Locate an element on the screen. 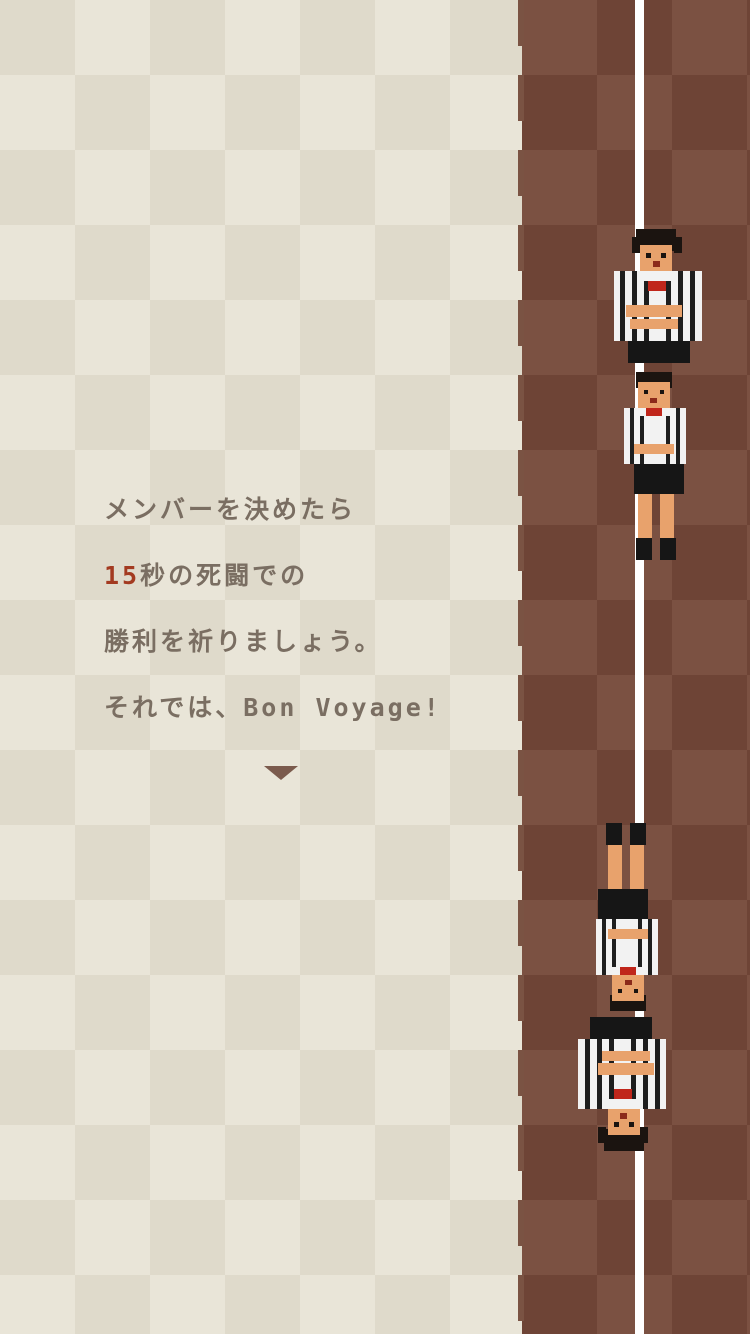 Image resolution: width=750 pixels, height=1334 pixels. player-bottom-back is located at coordinates (627, 917).